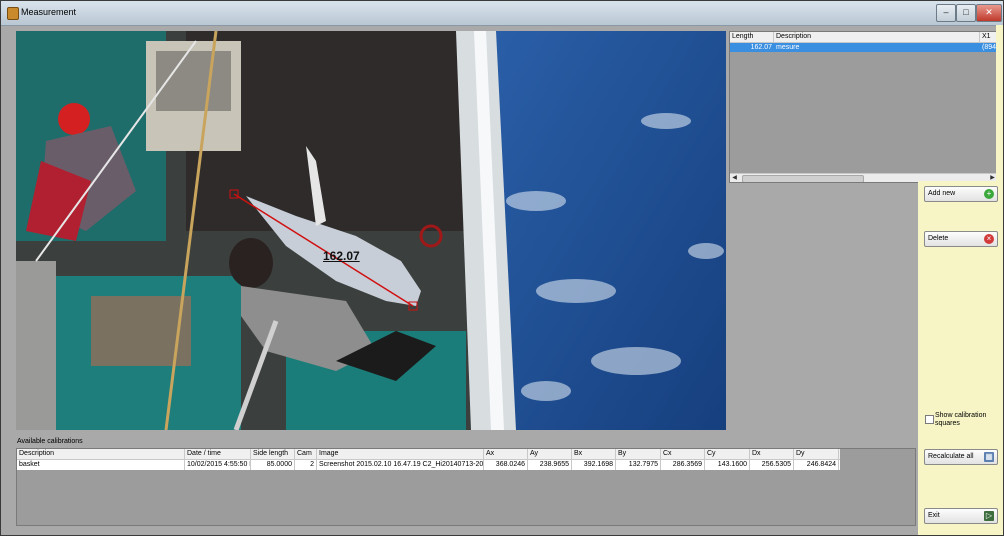 Image resolution: width=1004 pixels, height=536 pixels. I want to click on add-new-button: Add new +, so click(961, 194).